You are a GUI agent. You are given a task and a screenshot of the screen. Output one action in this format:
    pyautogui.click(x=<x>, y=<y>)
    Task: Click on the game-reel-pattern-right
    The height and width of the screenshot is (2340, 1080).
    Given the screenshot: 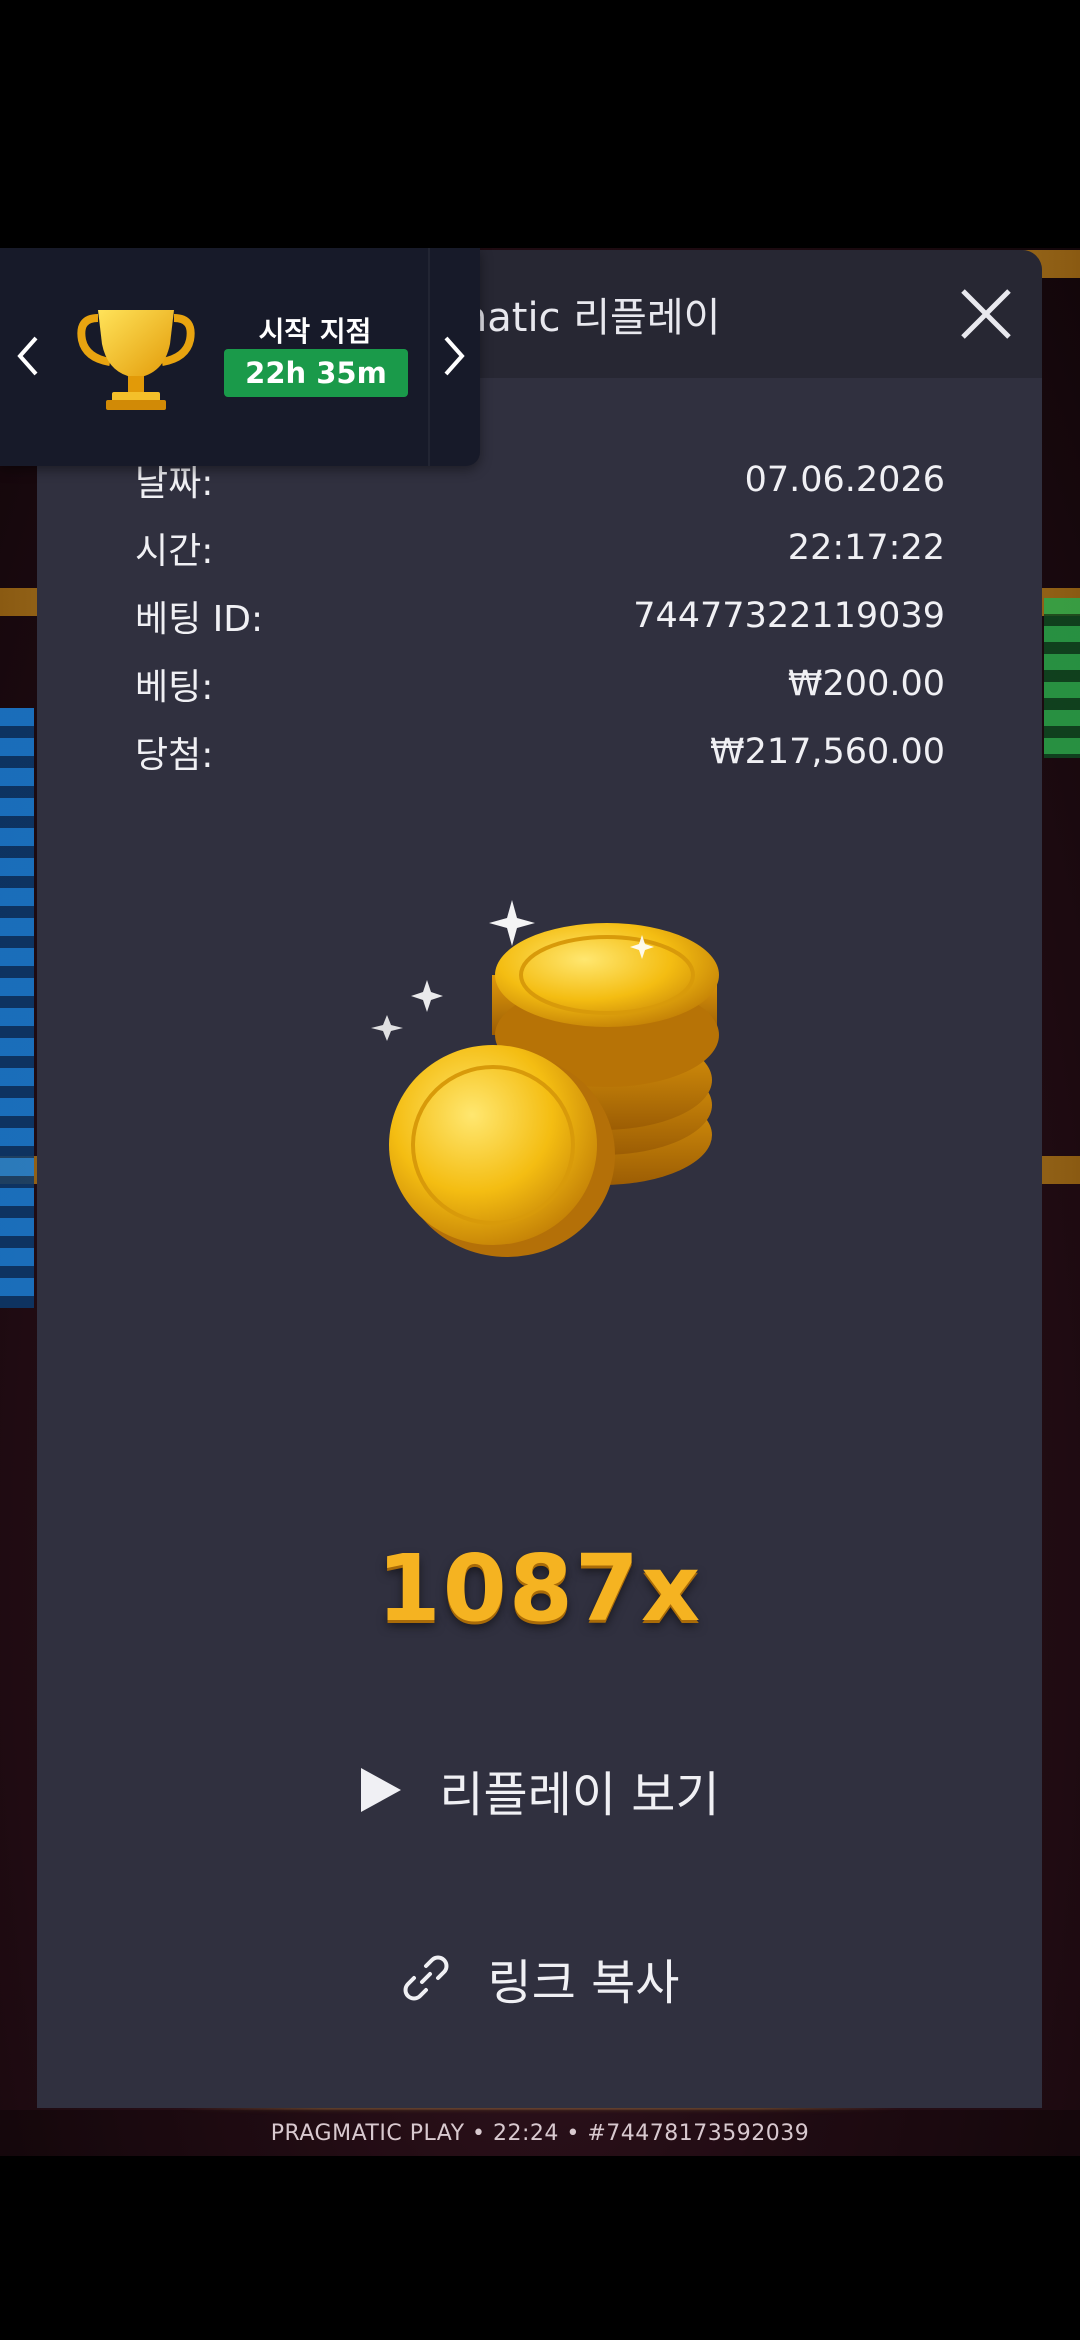 What is the action you would take?
    pyautogui.click(x=1062, y=678)
    